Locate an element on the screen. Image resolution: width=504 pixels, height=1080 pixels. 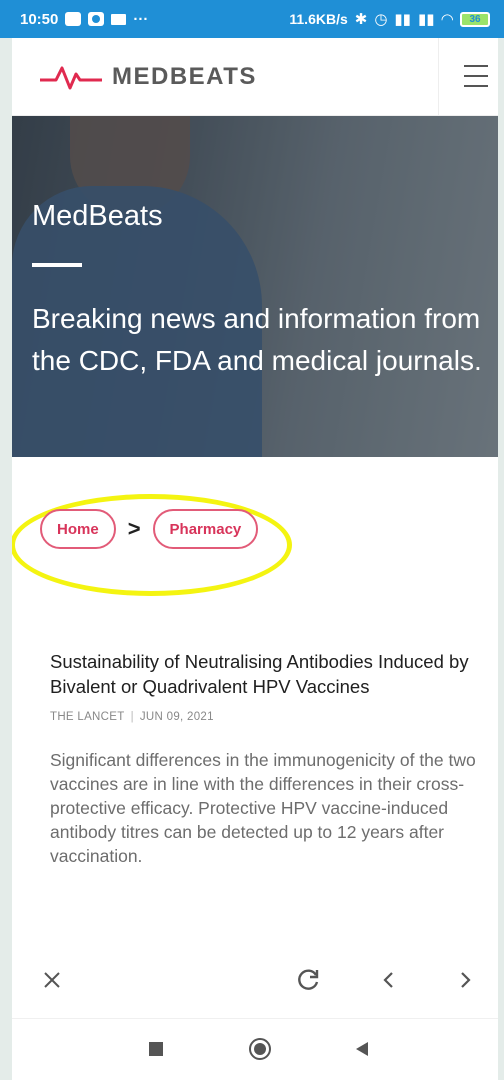
back-triangle-icon is located at coordinates (362, 1049).